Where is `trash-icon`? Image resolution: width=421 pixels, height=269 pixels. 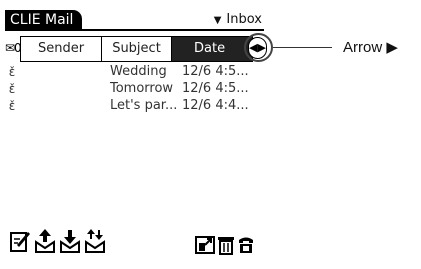
trash-icon is located at coordinates (226, 245).